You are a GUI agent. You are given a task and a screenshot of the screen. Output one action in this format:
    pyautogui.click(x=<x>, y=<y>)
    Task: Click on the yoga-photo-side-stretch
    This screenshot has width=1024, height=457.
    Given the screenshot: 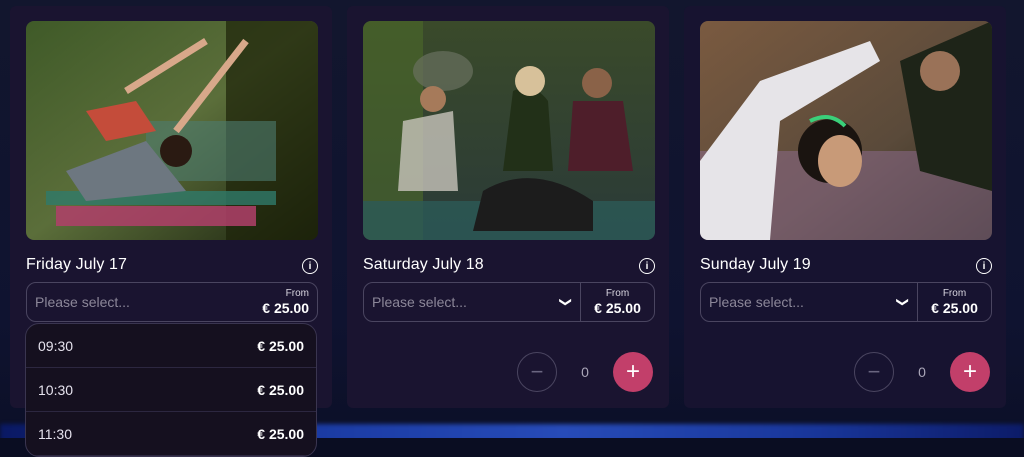 What is the action you would take?
    pyautogui.click(x=172, y=130)
    